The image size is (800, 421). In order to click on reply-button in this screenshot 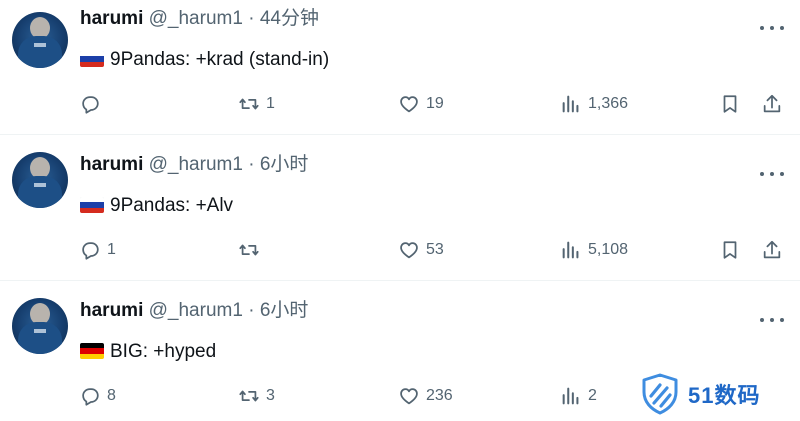, I will do `click(93, 104)`.